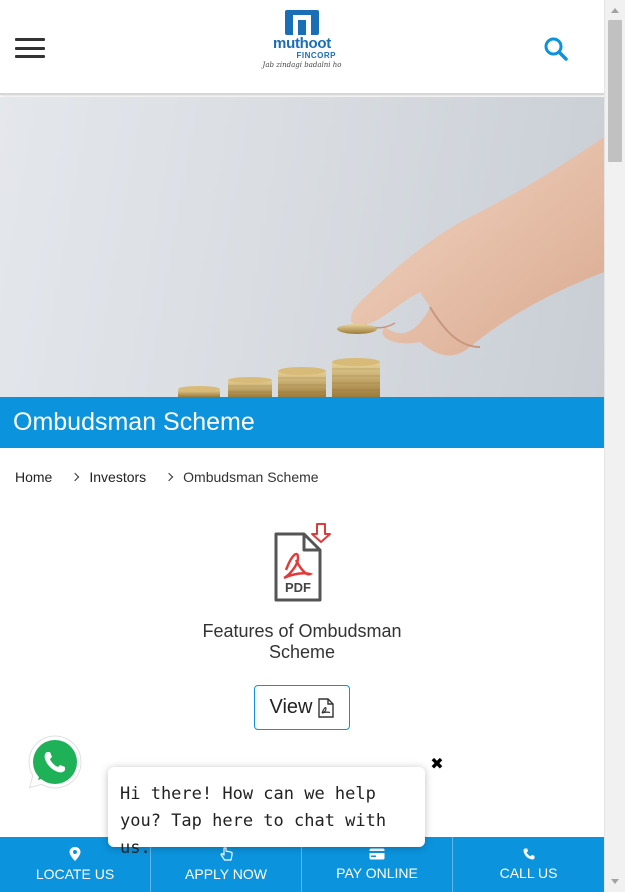  What do you see at coordinates (226, 874) in the screenshot?
I see `apply-now-label: APPLY NOW` at bounding box center [226, 874].